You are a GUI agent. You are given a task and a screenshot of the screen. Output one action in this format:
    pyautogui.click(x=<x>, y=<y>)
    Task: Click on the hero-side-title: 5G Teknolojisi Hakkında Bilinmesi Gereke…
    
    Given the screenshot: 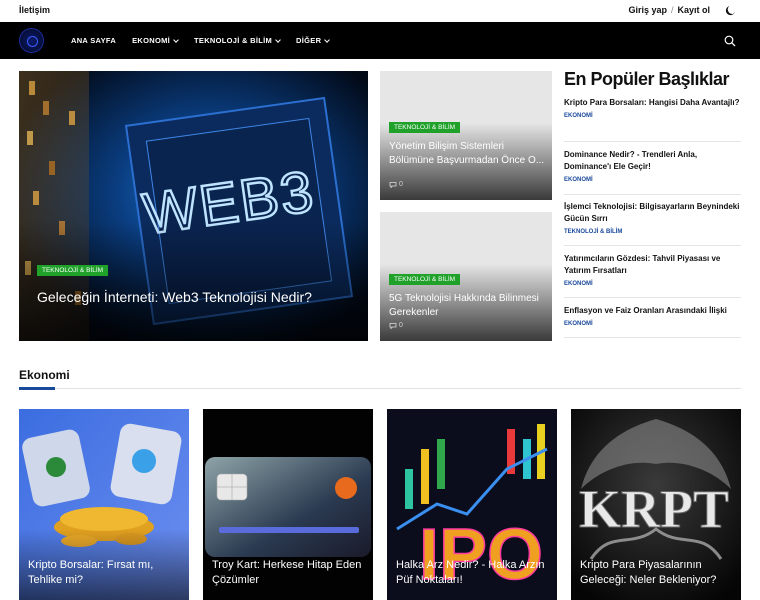 What is the action you would take?
    pyautogui.click(x=468, y=306)
    